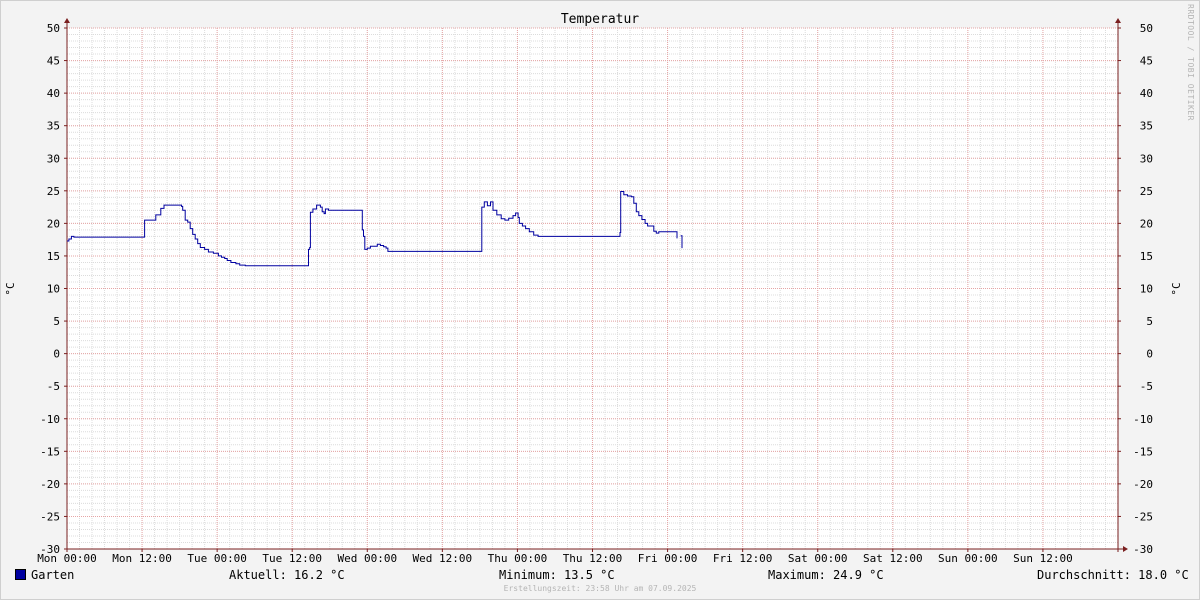 This screenshot has height=600, width=1200. I want to click on legend-swatch, so click(20, 574).